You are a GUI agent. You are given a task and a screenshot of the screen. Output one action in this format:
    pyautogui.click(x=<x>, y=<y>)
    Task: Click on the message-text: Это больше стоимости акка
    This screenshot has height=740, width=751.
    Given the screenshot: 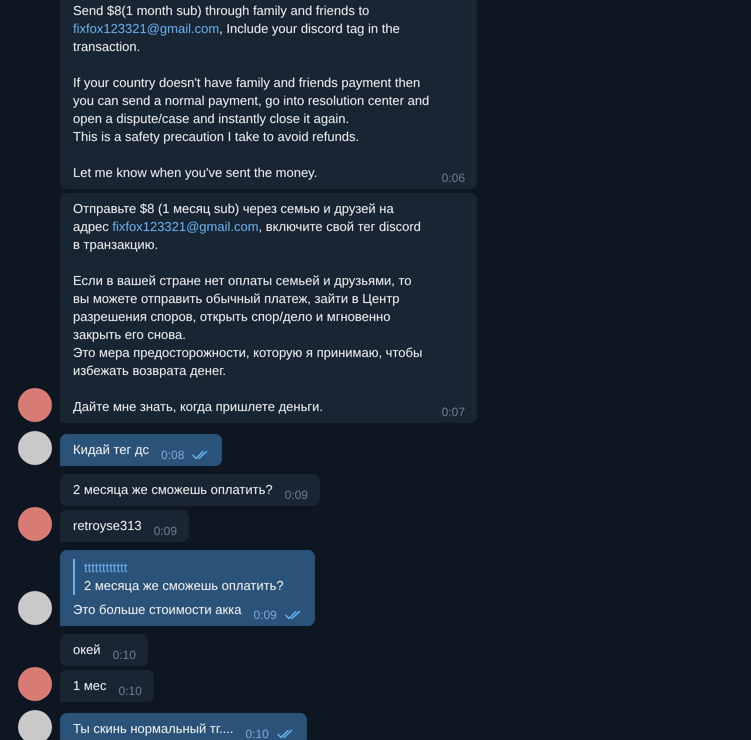 What is the action you would take?
    pyautogui.click(x=157, y=610)
    